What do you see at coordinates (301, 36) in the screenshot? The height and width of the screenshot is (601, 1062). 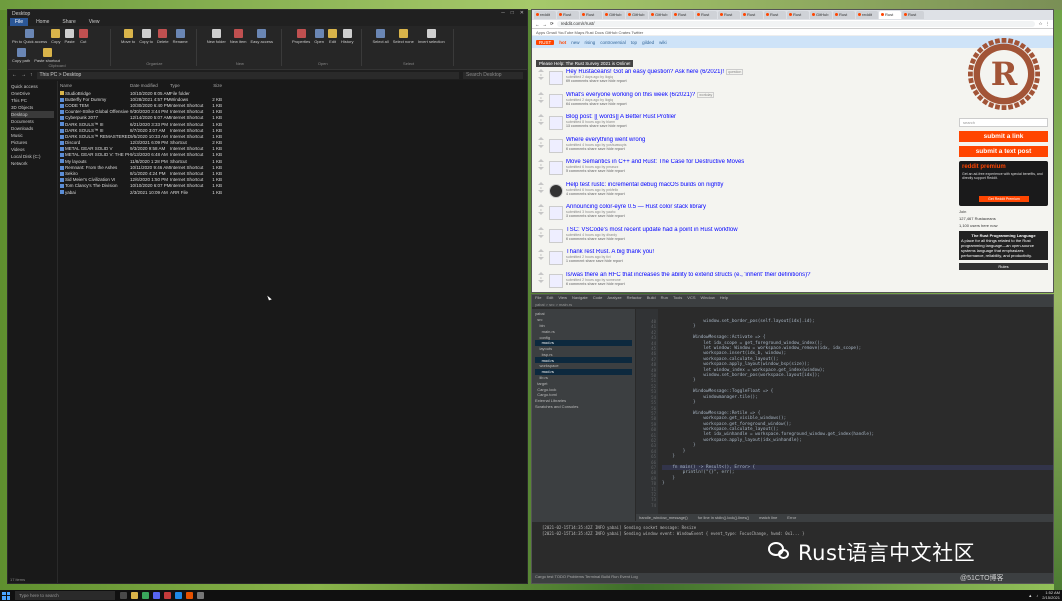 I see `ribbon-button: Properties` at bounding box center [301, 36].